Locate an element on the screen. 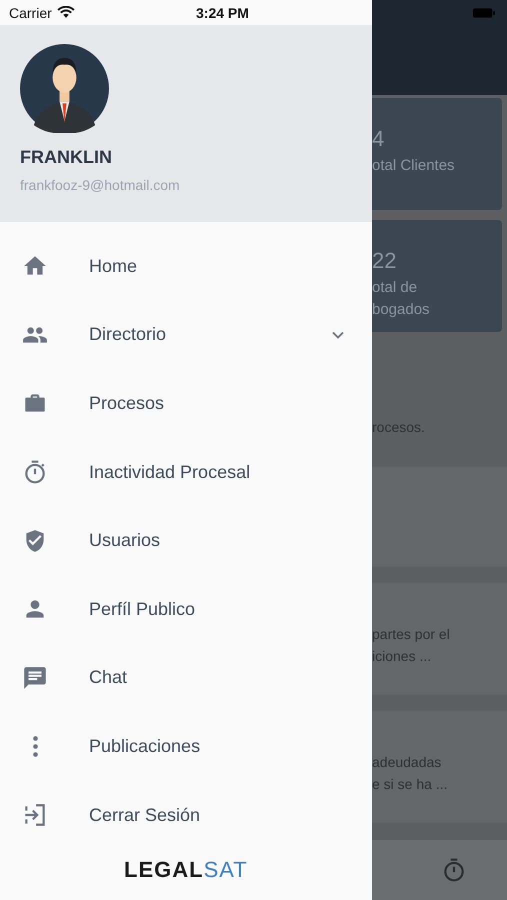 This screenshot has height=900, width=507. chat-icon is located at coordinates (35, 677).